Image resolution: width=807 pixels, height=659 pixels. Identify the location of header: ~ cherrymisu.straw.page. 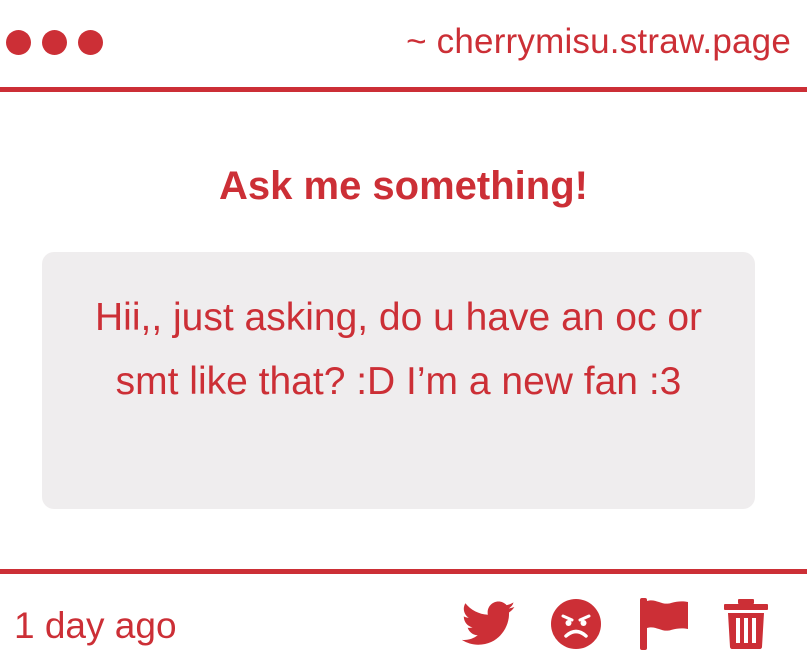
(403, 44).